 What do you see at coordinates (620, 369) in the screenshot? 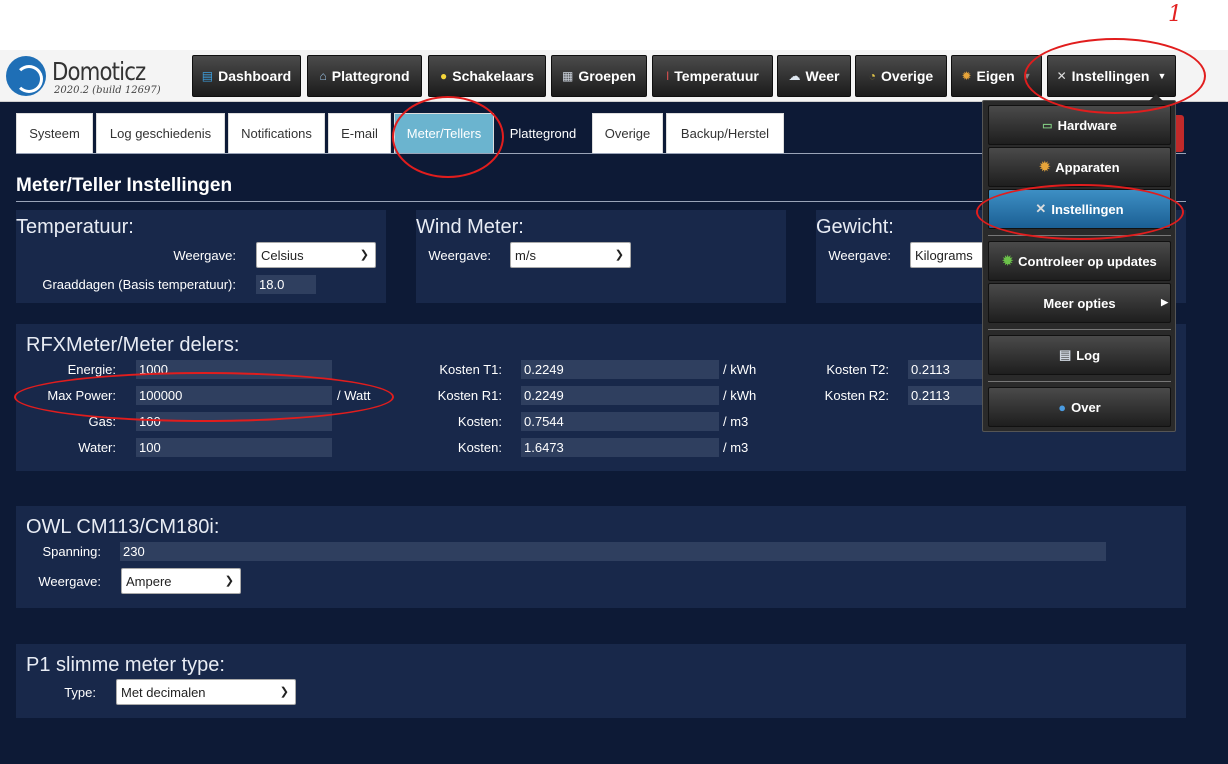
I see `kosten-t1-input` at bounding box center [620, 369].